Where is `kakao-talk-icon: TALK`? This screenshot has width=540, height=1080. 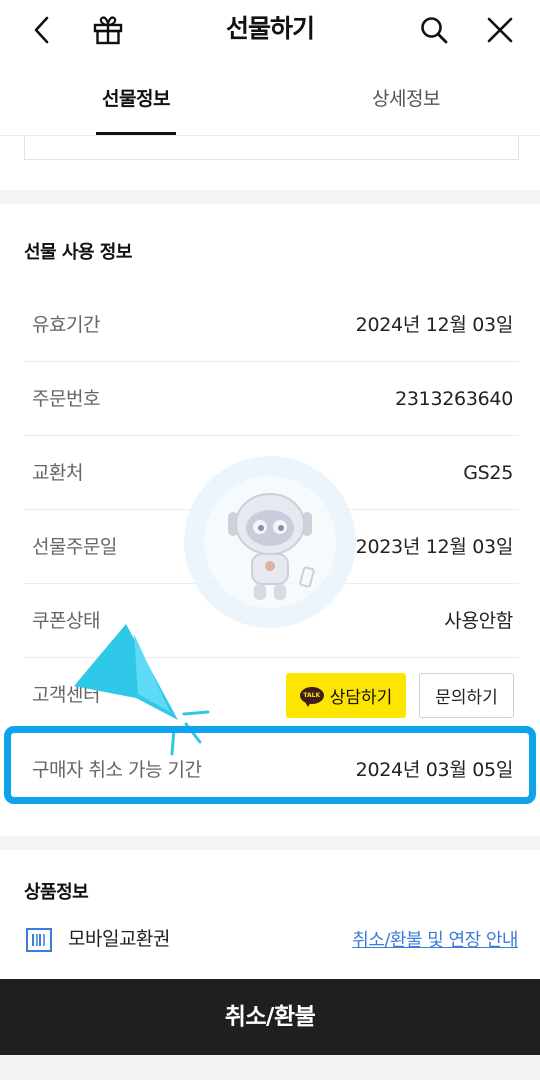
kakao-talk-icon: TALK is located at coordinates (311, 697).